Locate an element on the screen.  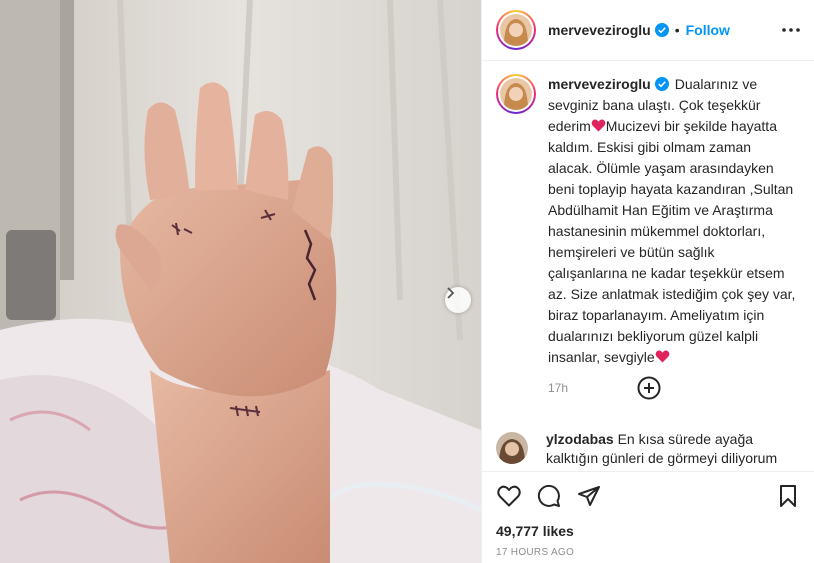
share-button is located at coordinates (589, 496).